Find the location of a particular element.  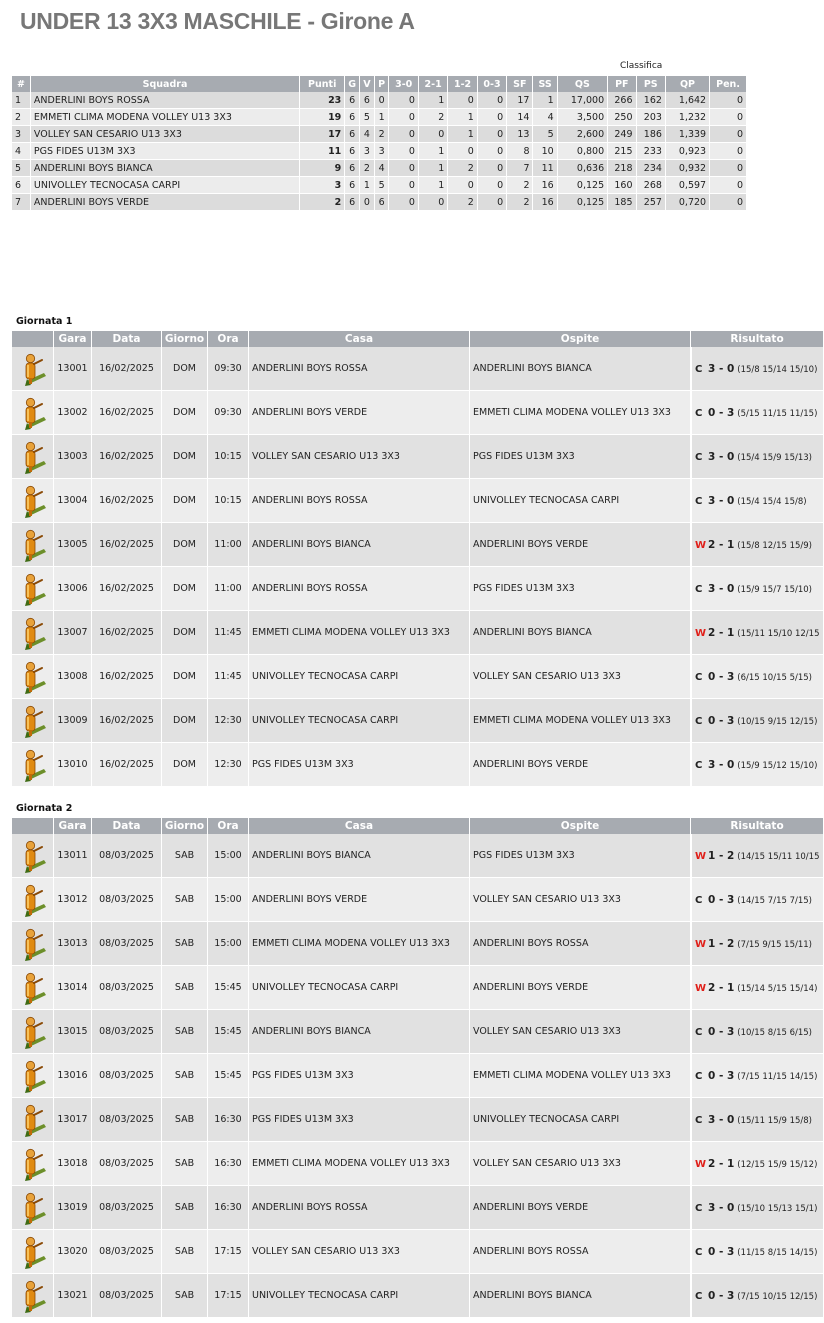

standings-header-16: Pen. is located at coordinates (728, 84).